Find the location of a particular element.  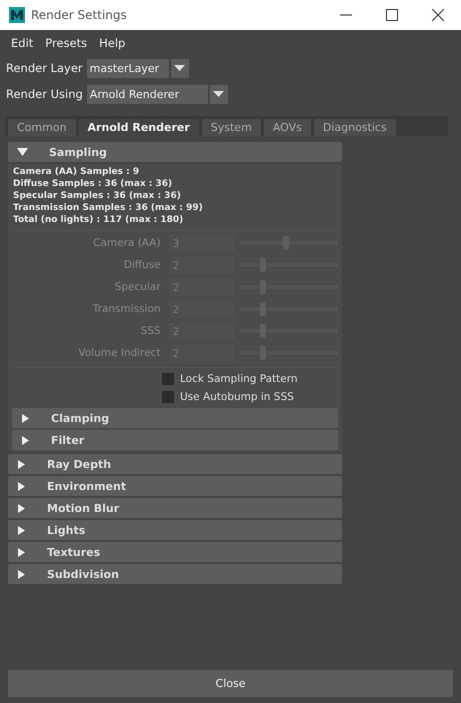

slider-label: SSS is located at coordinates (151, 331).